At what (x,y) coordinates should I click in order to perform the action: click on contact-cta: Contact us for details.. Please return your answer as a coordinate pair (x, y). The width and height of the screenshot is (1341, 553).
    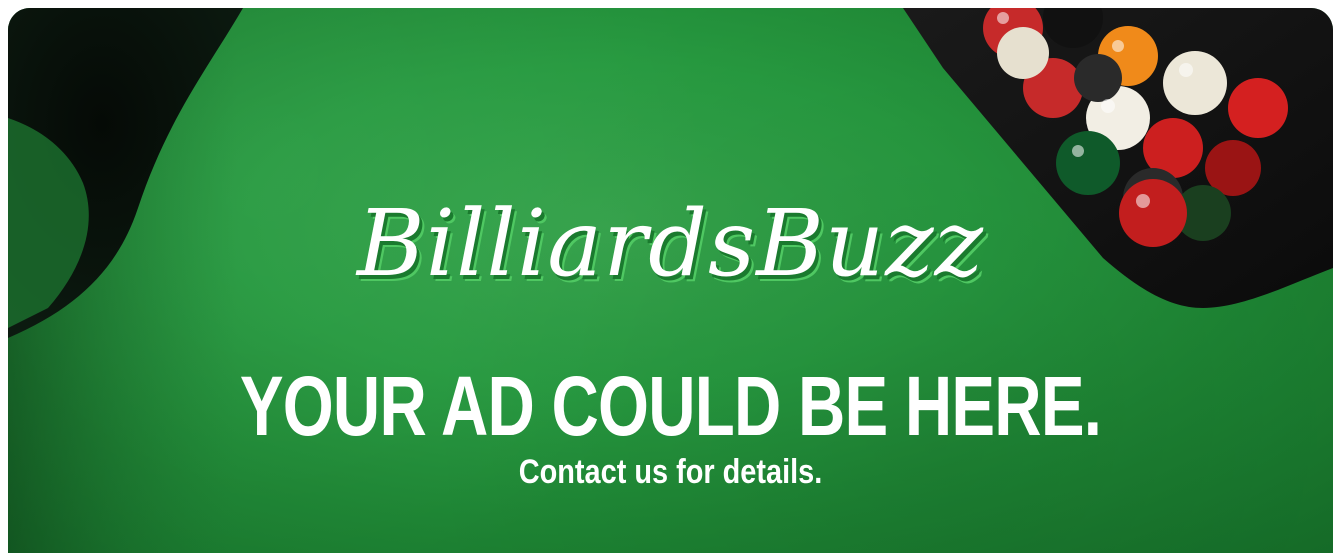
    Looking at the image, I should click on (670, 472).